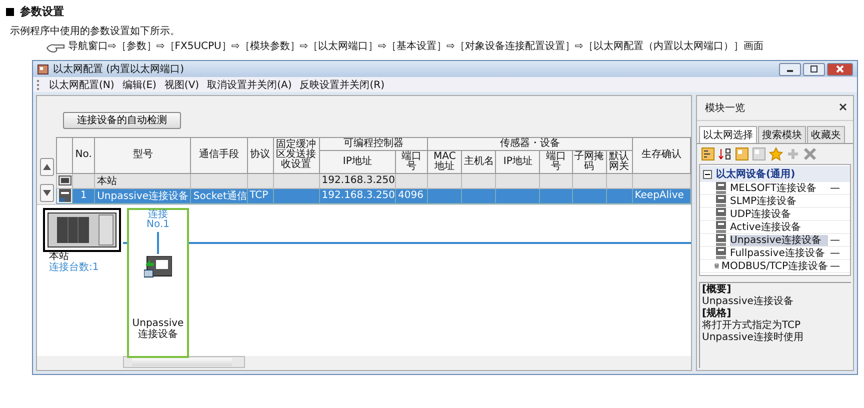  I want to click on scroll-thumb, so click(182, 362).